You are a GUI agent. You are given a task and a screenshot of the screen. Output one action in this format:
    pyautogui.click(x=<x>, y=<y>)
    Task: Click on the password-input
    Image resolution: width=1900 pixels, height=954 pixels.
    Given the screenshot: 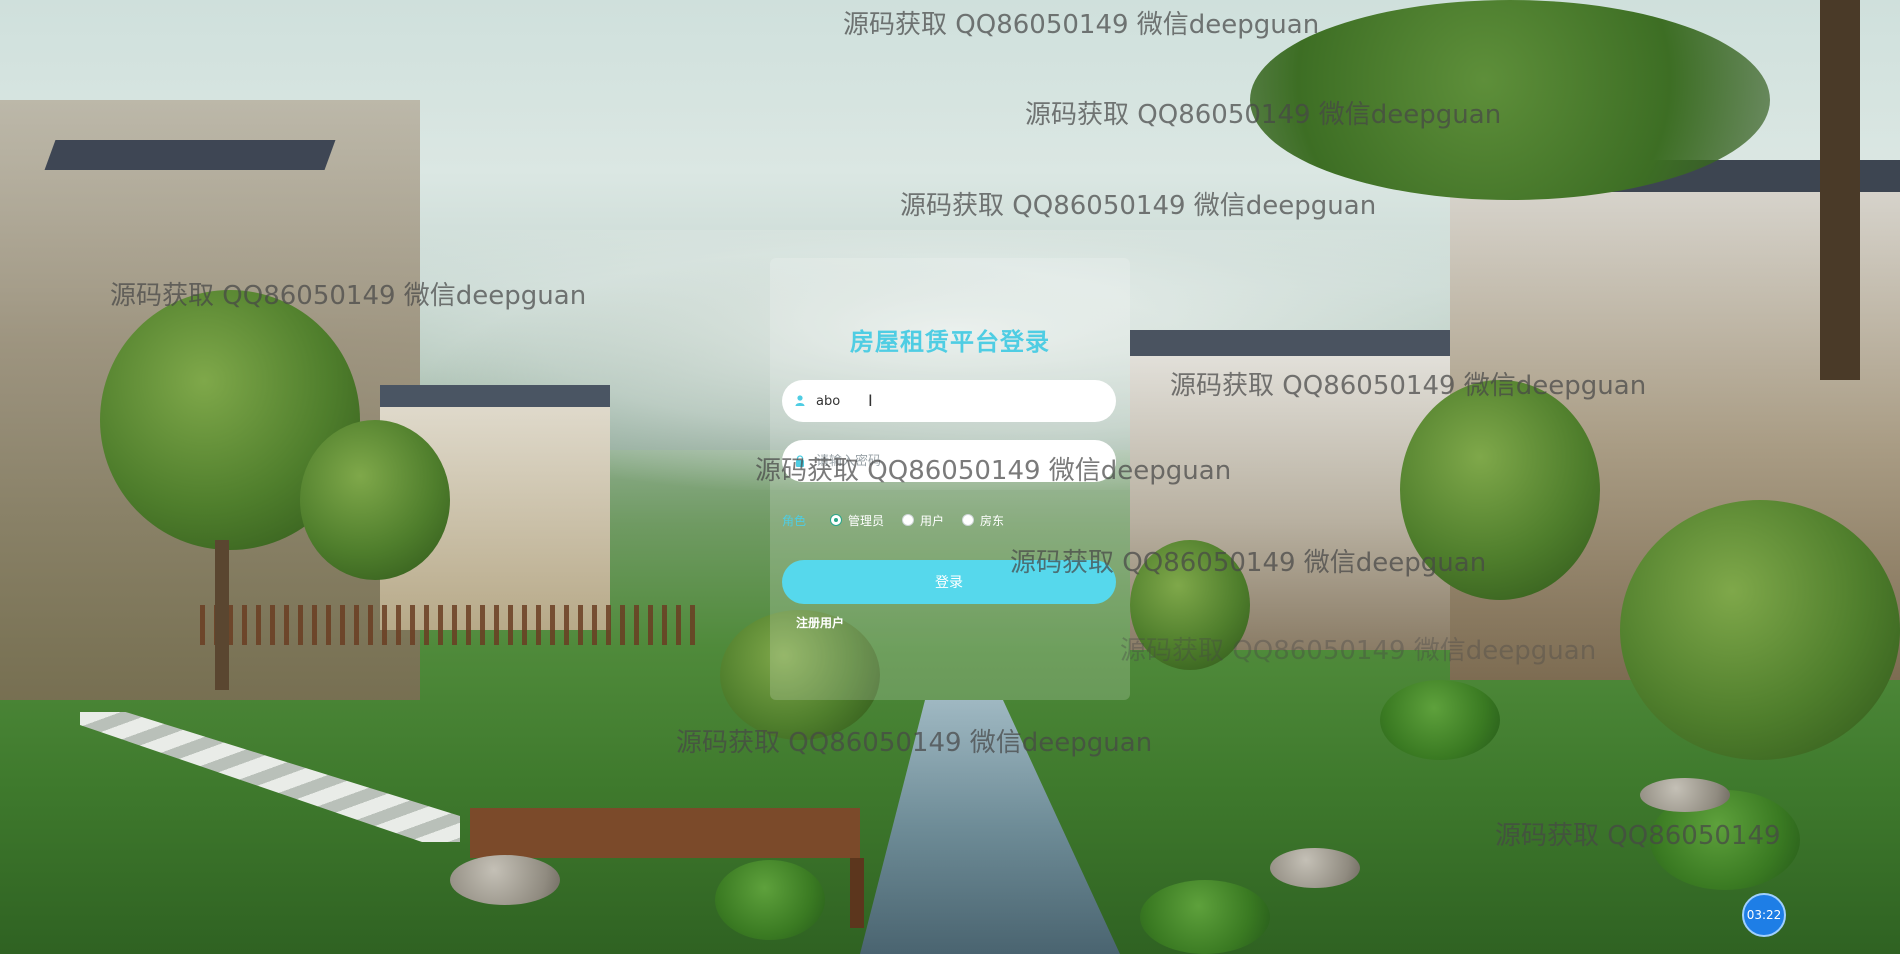 What is the action you would take?
    pyautogui.click(x=946, y=461)
    